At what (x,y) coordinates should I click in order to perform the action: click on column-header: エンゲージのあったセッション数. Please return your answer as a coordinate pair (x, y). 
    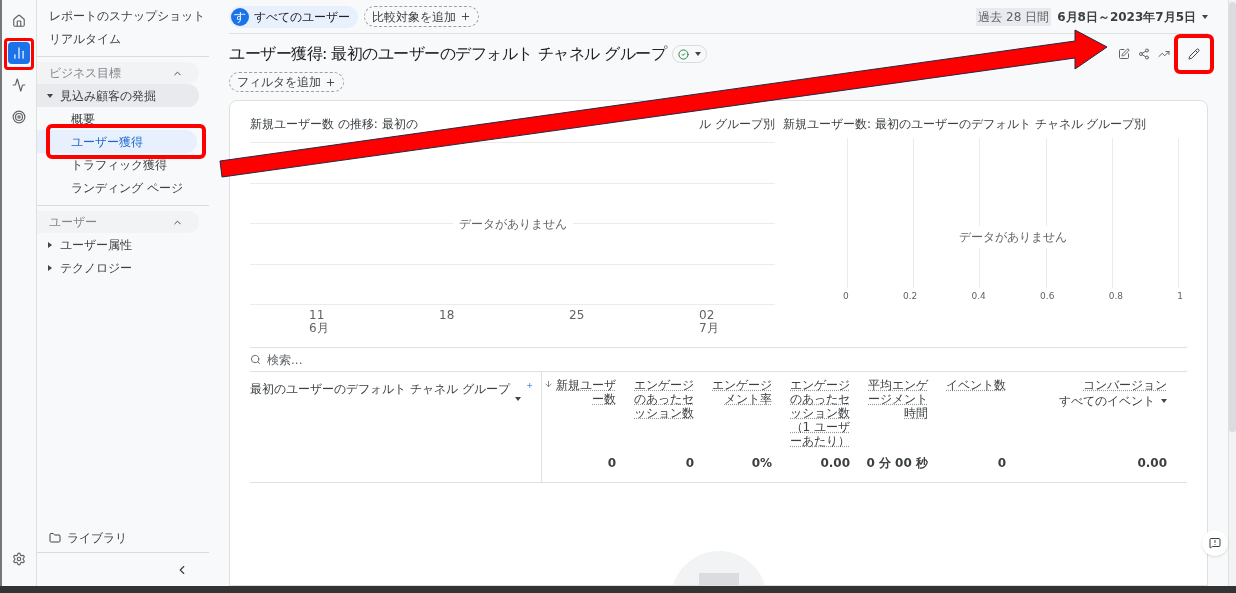
    Looking at the image, I should click on (663, 399).